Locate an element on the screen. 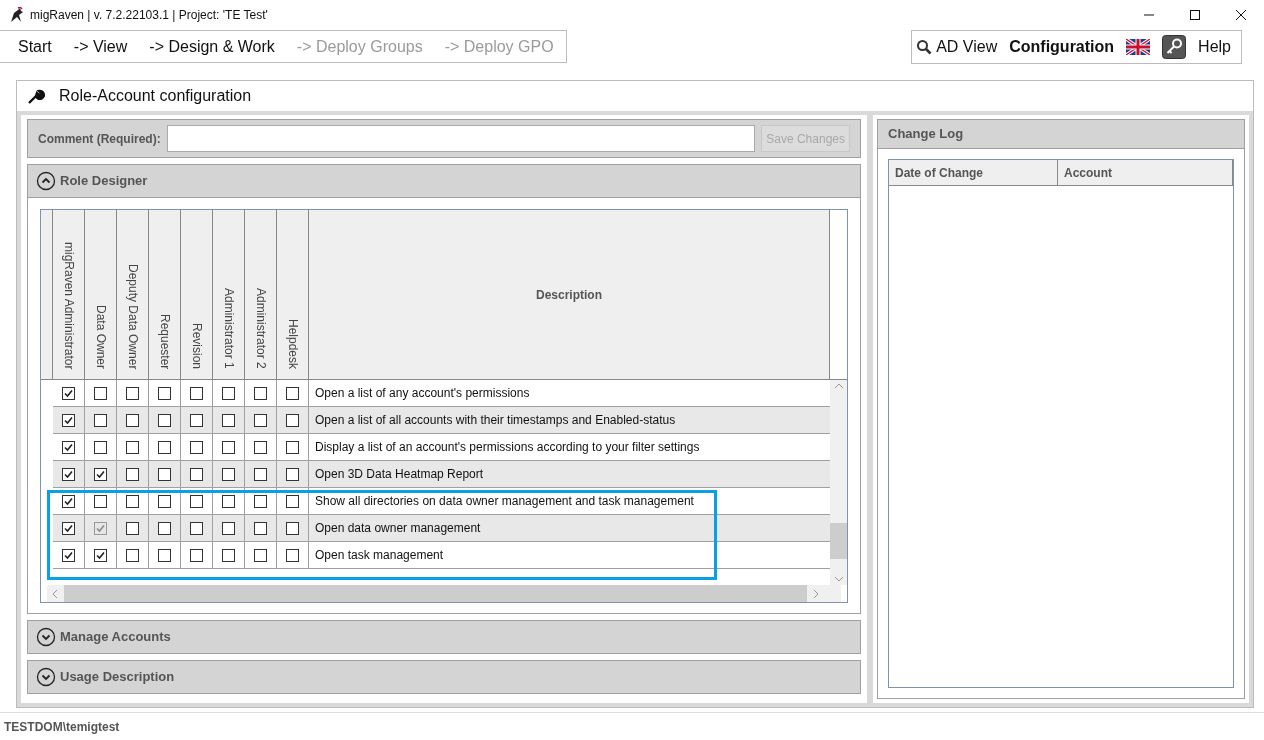 The width and height of the screenshot is (1264, 740). comment-label: Comment (Required): is located at coordinates (99, 139).